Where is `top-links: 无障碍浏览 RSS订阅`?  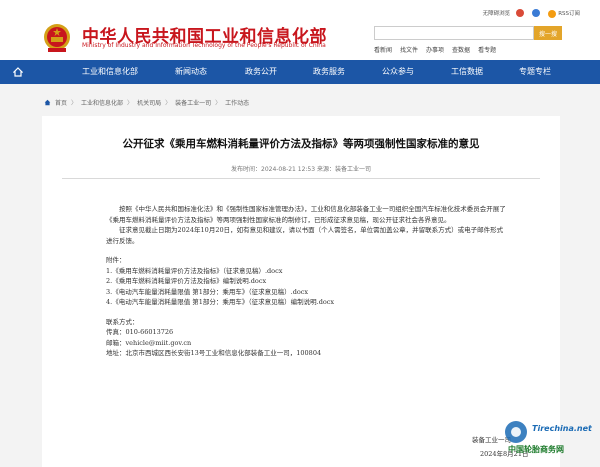
top-links: 无障碍浏览 RSS订阅 is located at coordinates (531, 13).